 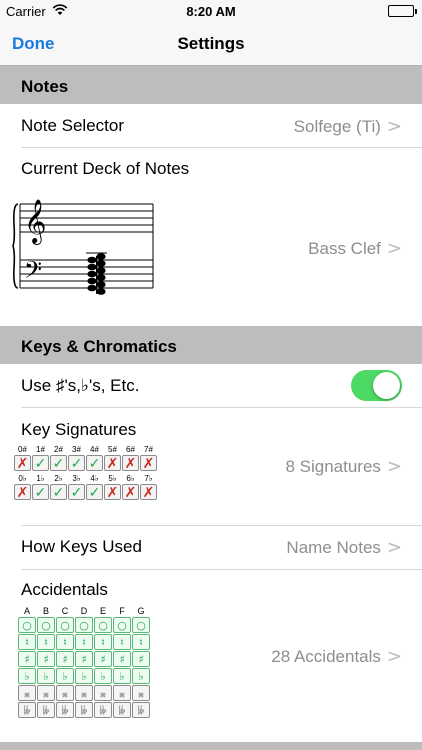 What do you see at coordinates (333, 466) in the screenshot?
I see `key-signatures-value: 8 Signatures` at bounding box center [333, 466].